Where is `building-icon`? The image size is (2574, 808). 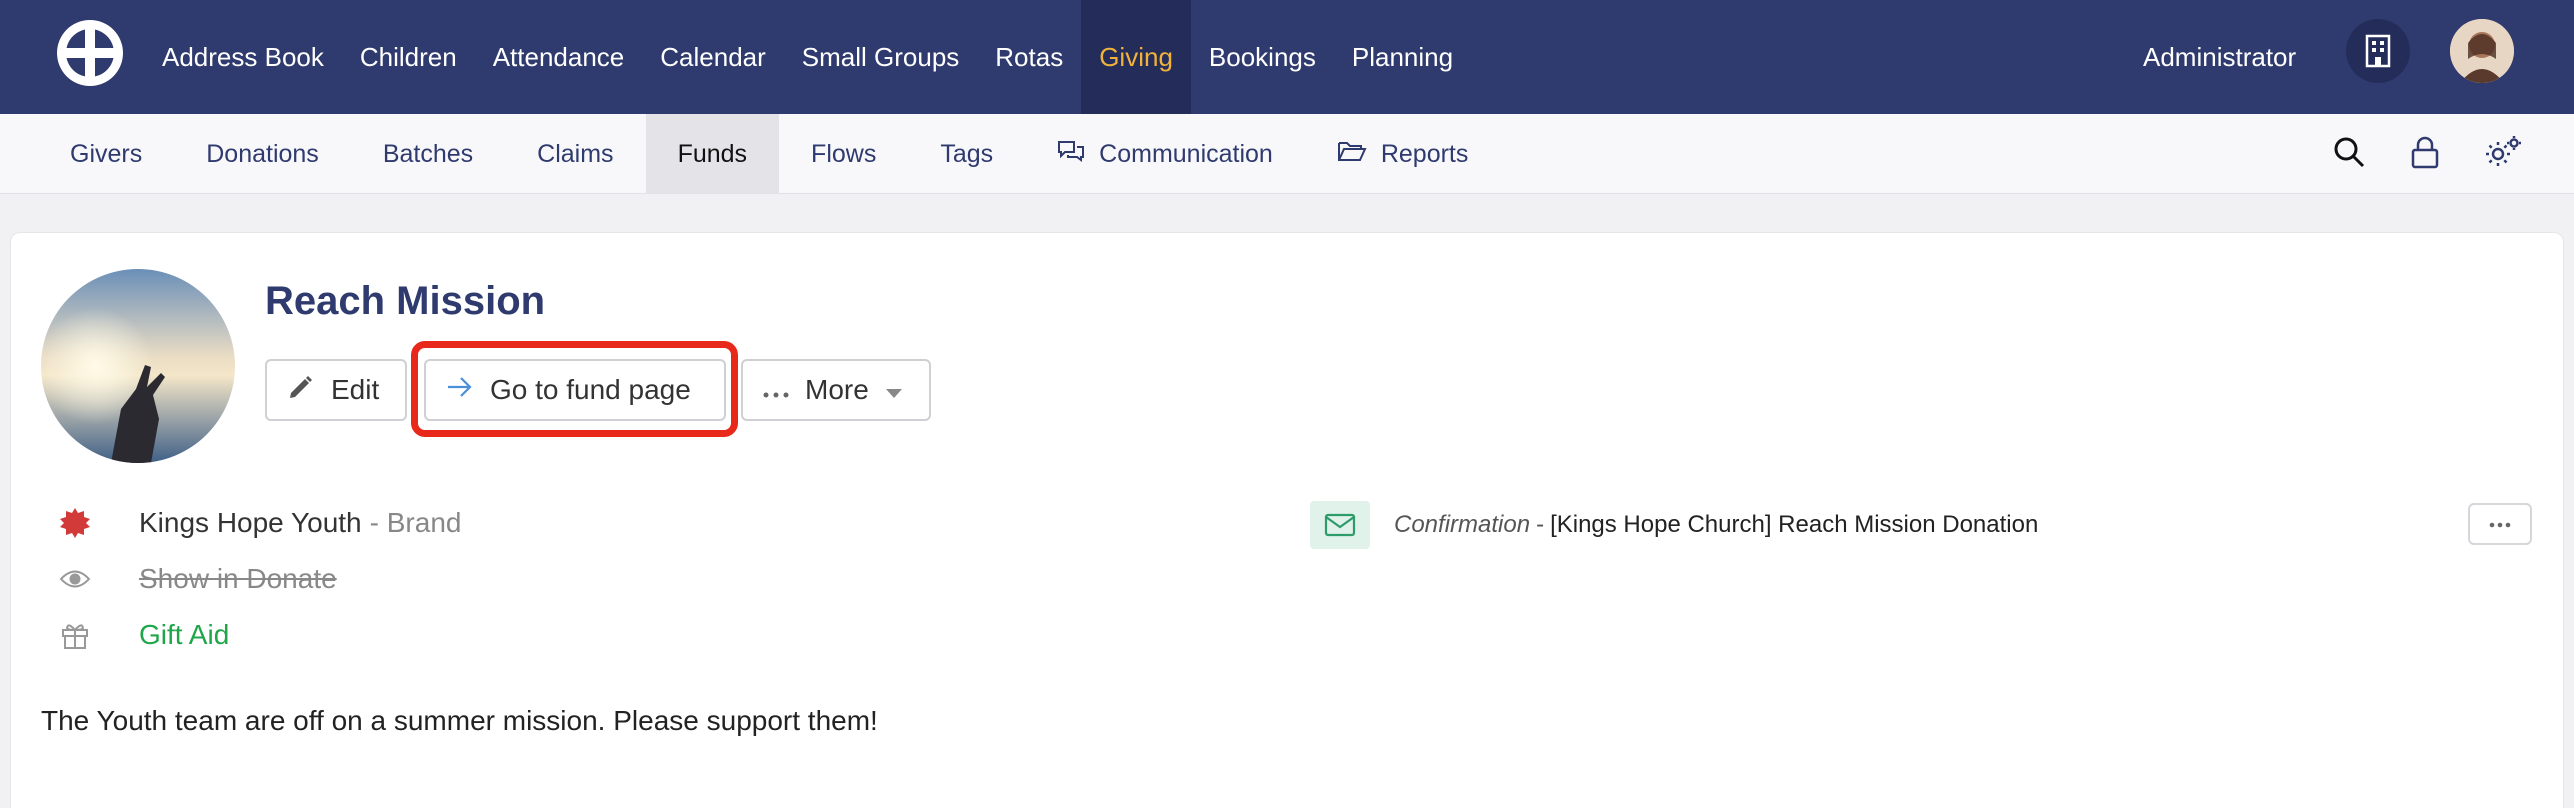 building-icon is located at coordinates (2378, 51).